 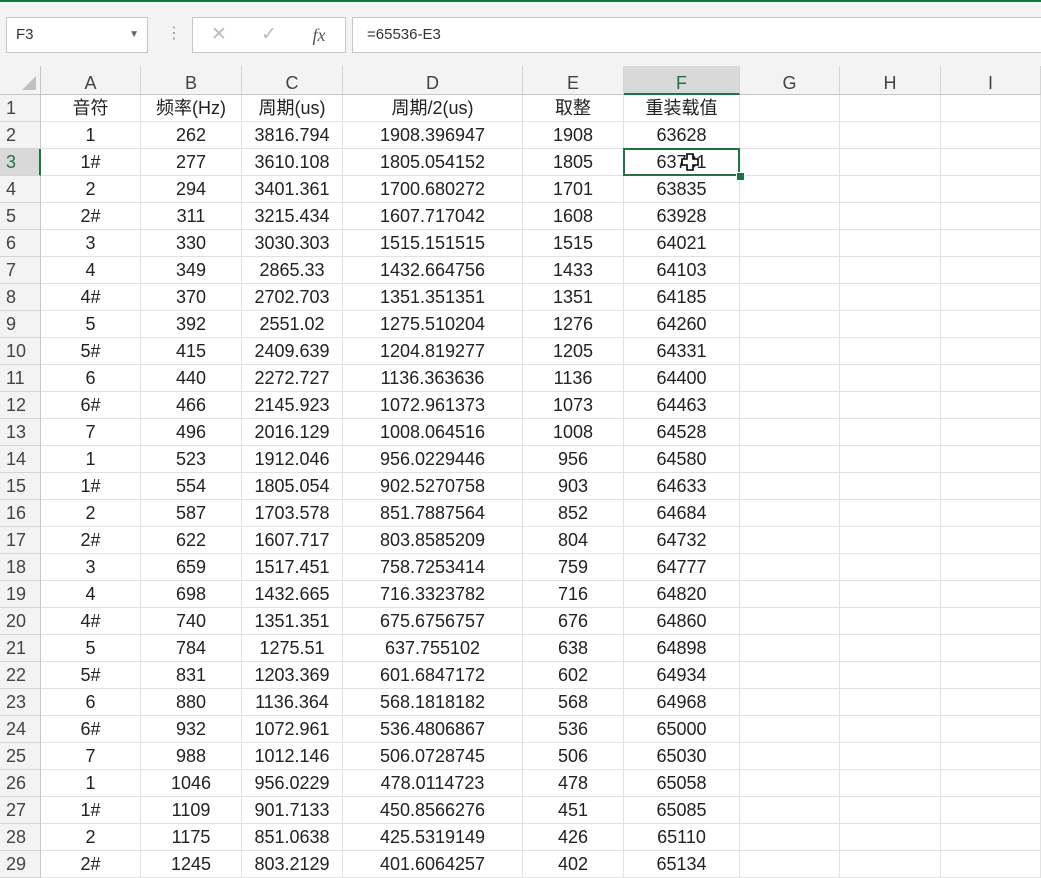 I want to click on cell-g2, so click(x=790, y=135).